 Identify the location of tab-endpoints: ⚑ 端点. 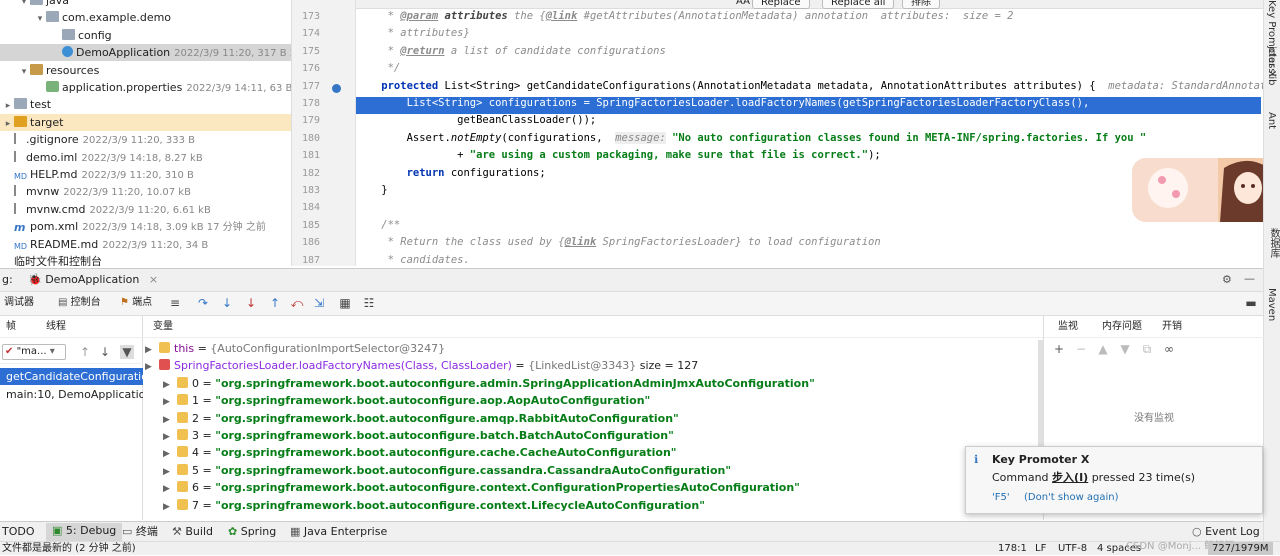
(136, 303).